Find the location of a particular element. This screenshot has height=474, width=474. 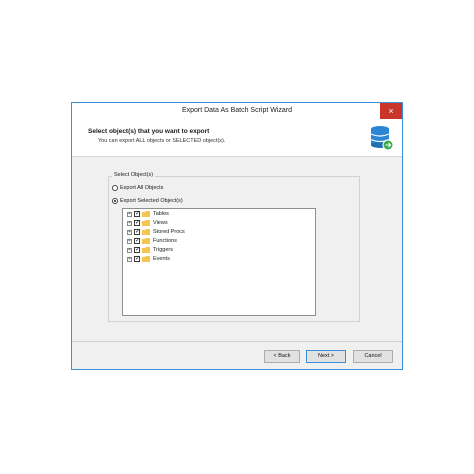

radio-button is located at coordinates (115, 188).